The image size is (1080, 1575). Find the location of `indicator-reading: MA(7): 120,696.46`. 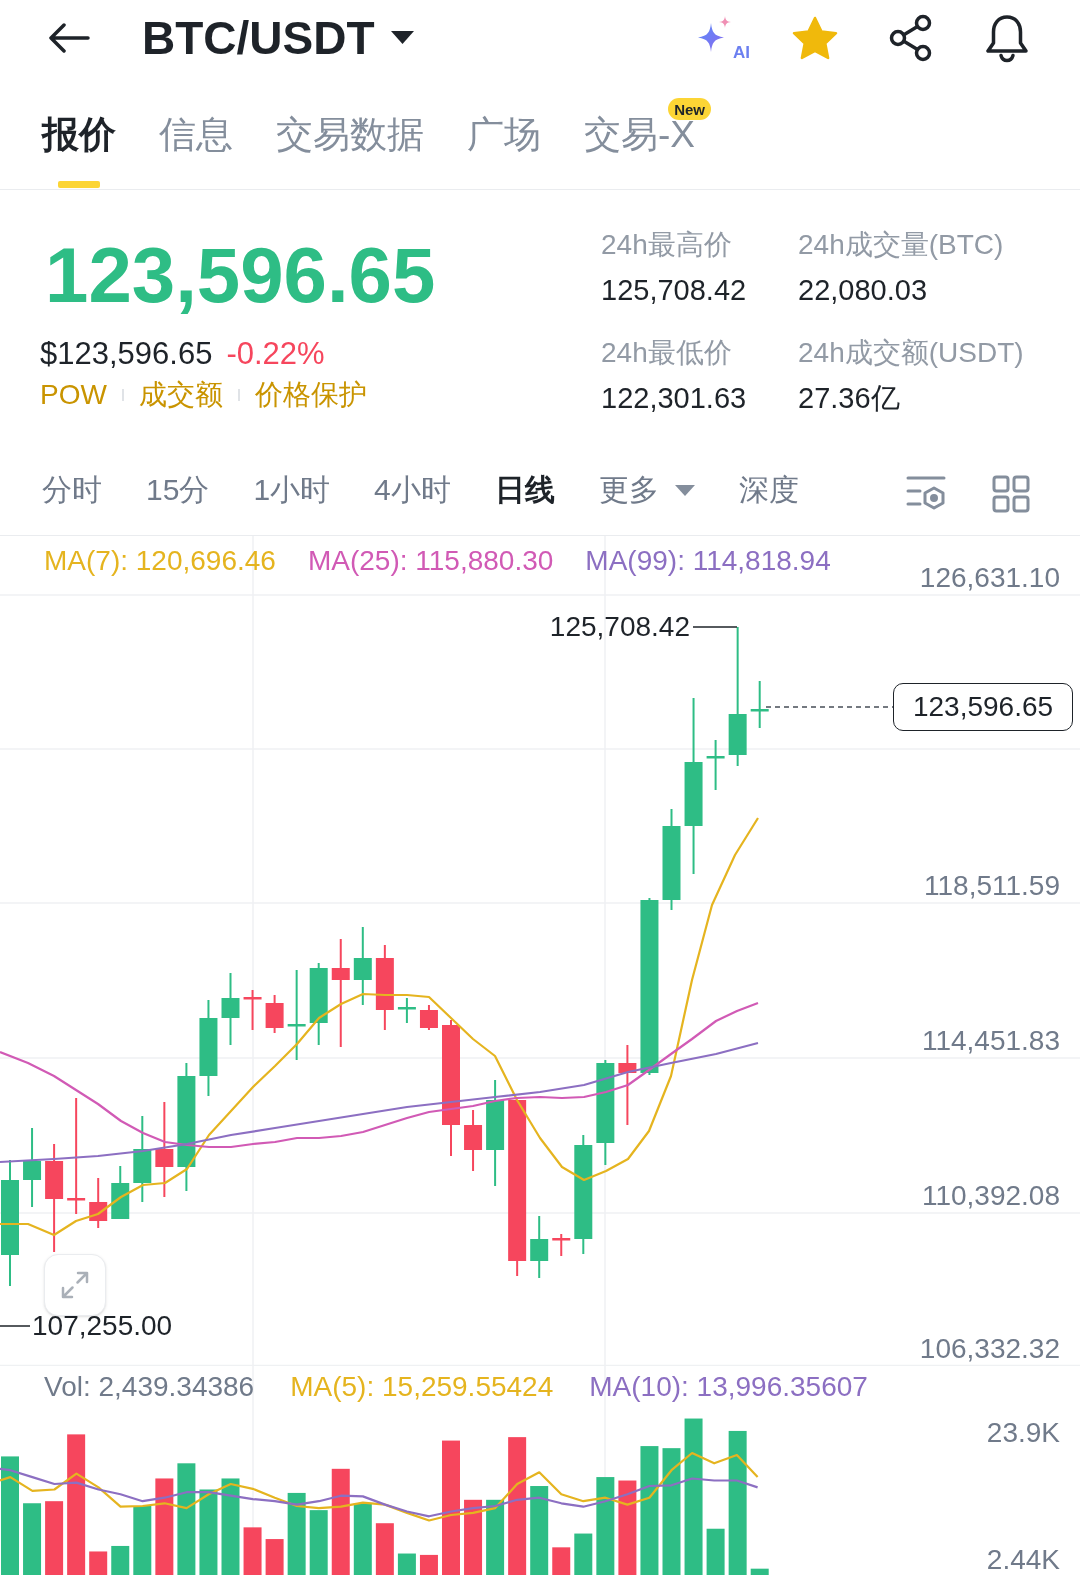

indicator-reading: MA(7): 120,696.46 is located at coordinates (160, 561).